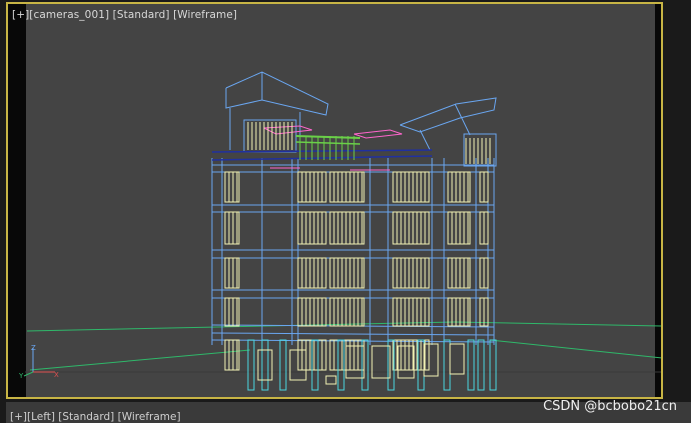 This screenshot has height=423, width=691. Describe the element at coordinates (86, 417) in the screenshot. I see `left-viewport-shading-menu: [Standard]` at that location.